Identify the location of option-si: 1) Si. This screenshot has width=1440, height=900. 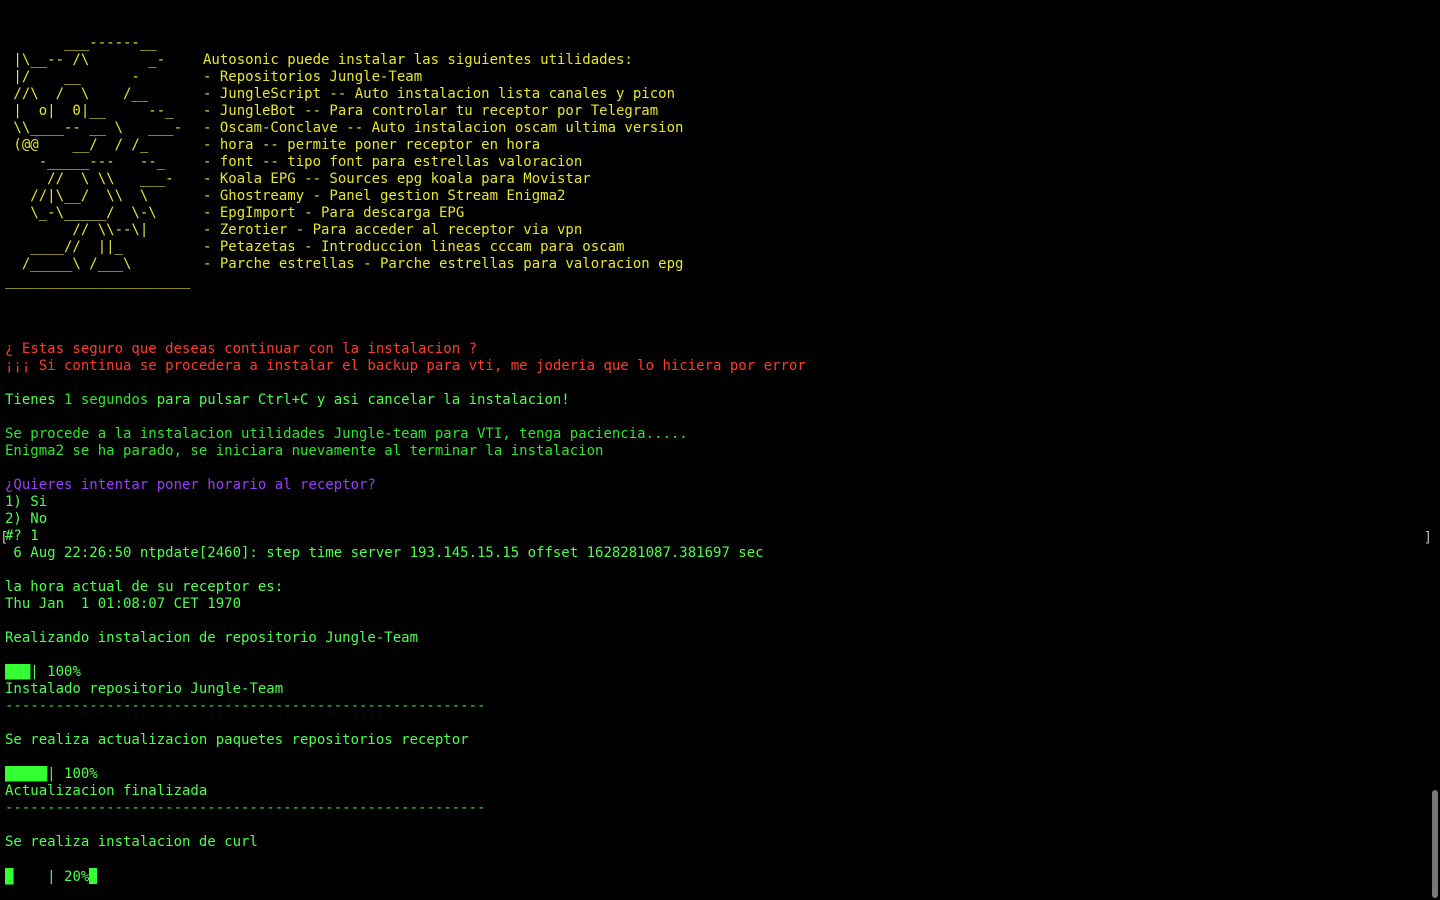
(26, 502).